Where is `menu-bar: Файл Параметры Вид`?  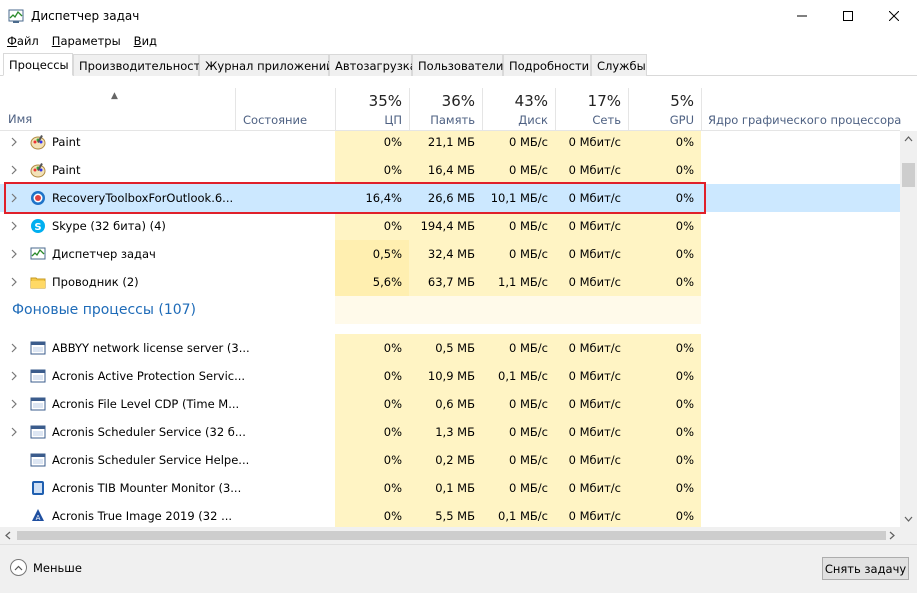 menu-bar: Файл Параметры Вид is located at coordinates (85, 41).